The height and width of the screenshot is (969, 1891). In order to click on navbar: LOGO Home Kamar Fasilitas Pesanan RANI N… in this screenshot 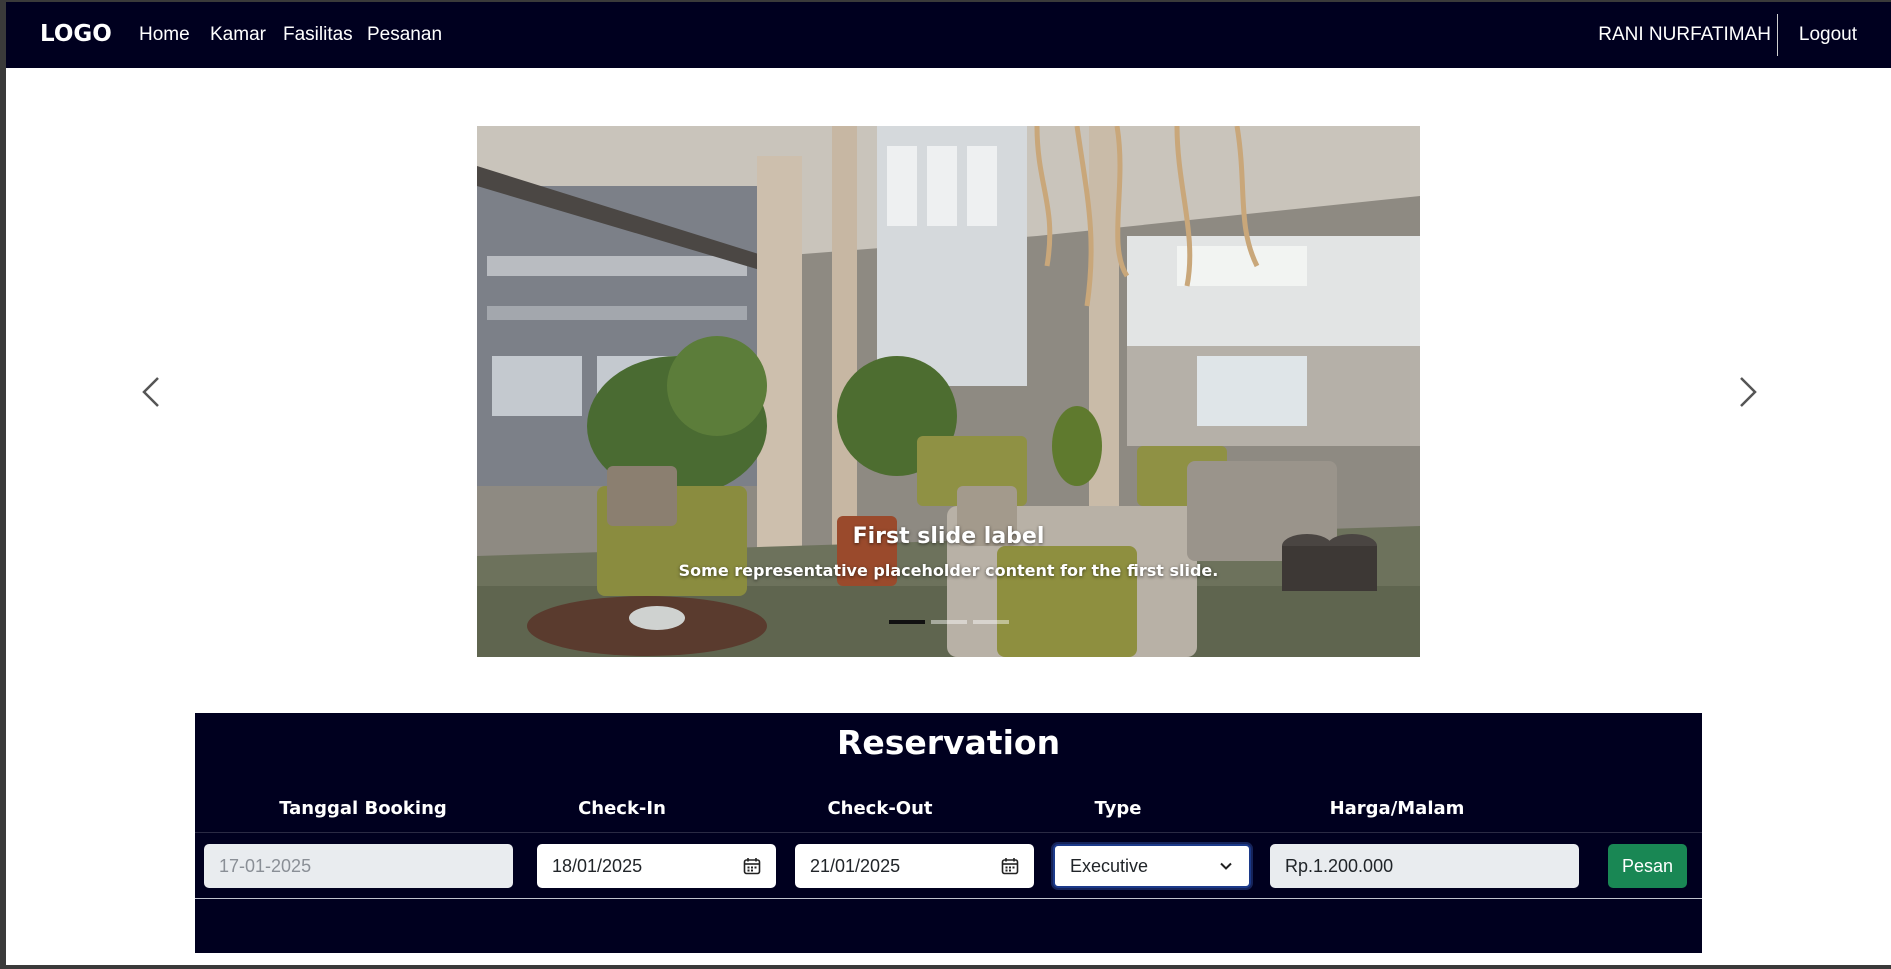, I will do `click(948, 35)`.